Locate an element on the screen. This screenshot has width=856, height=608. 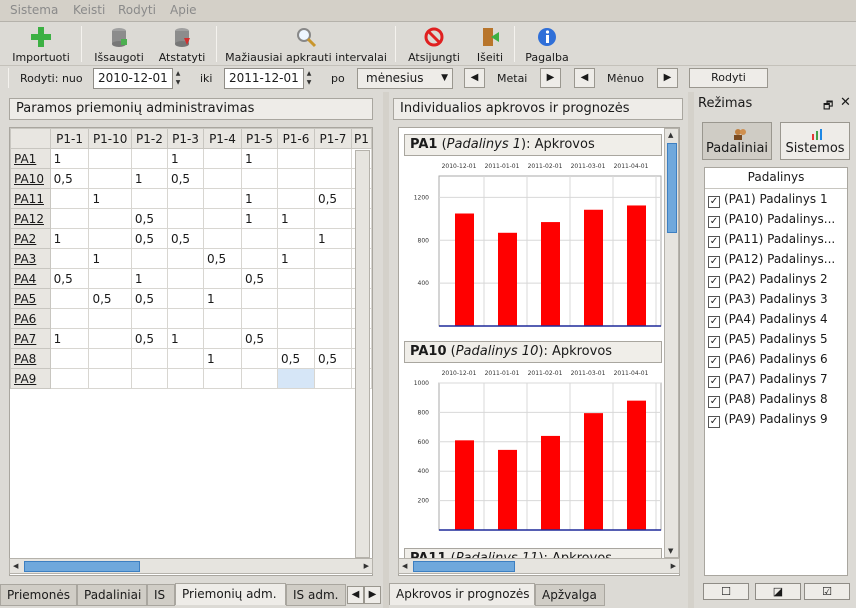
month-prev-button: ◀ is located at coordinates (584, 78).